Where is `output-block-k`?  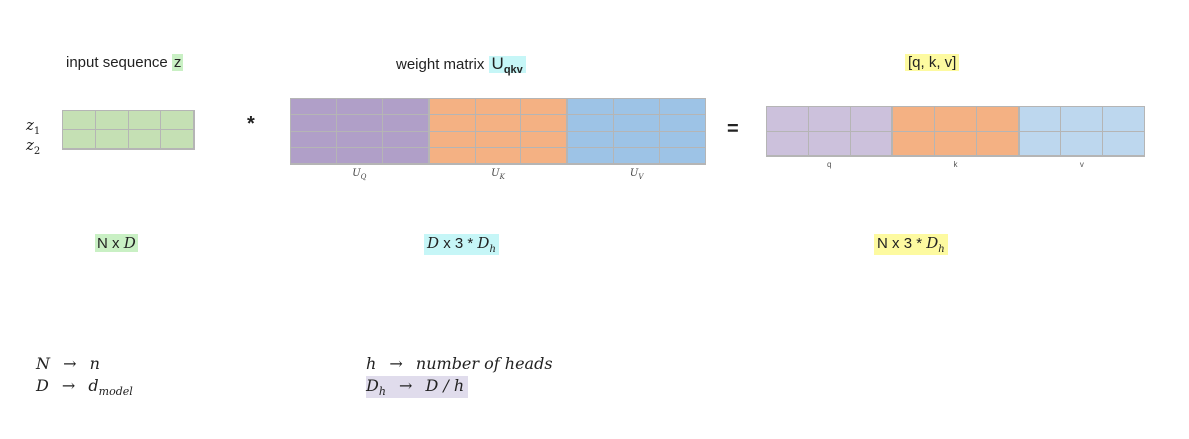 output-block-k is located at coordinates (955, 131).